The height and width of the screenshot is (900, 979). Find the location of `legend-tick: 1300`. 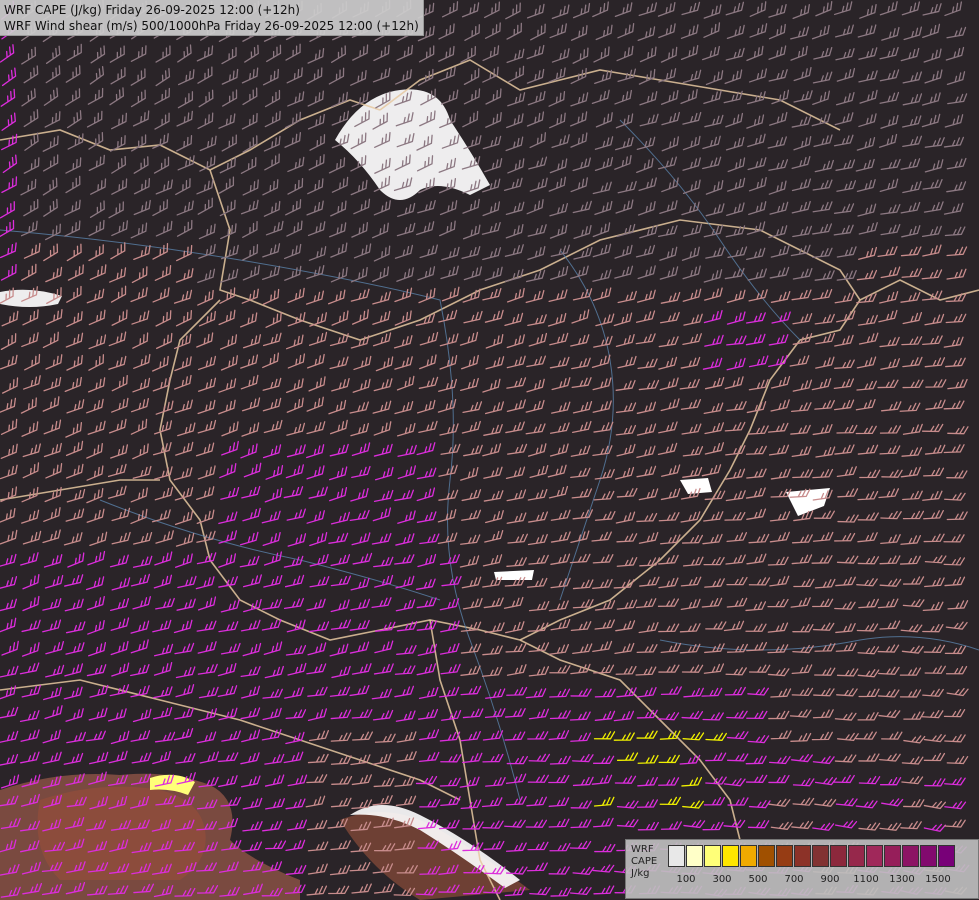

legend-tick: 1300 is located at coordinates (902, 879).